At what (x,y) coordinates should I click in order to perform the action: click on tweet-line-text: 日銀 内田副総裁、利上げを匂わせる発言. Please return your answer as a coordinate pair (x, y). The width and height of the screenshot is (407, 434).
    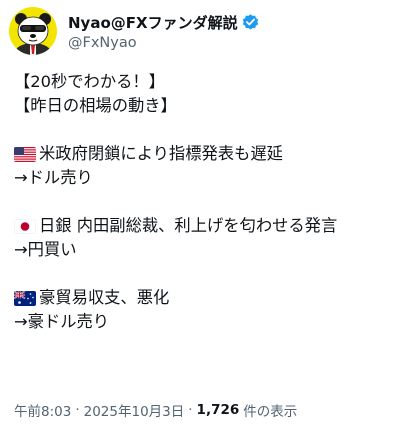
    Looking at the image, I should click on (188, 225).